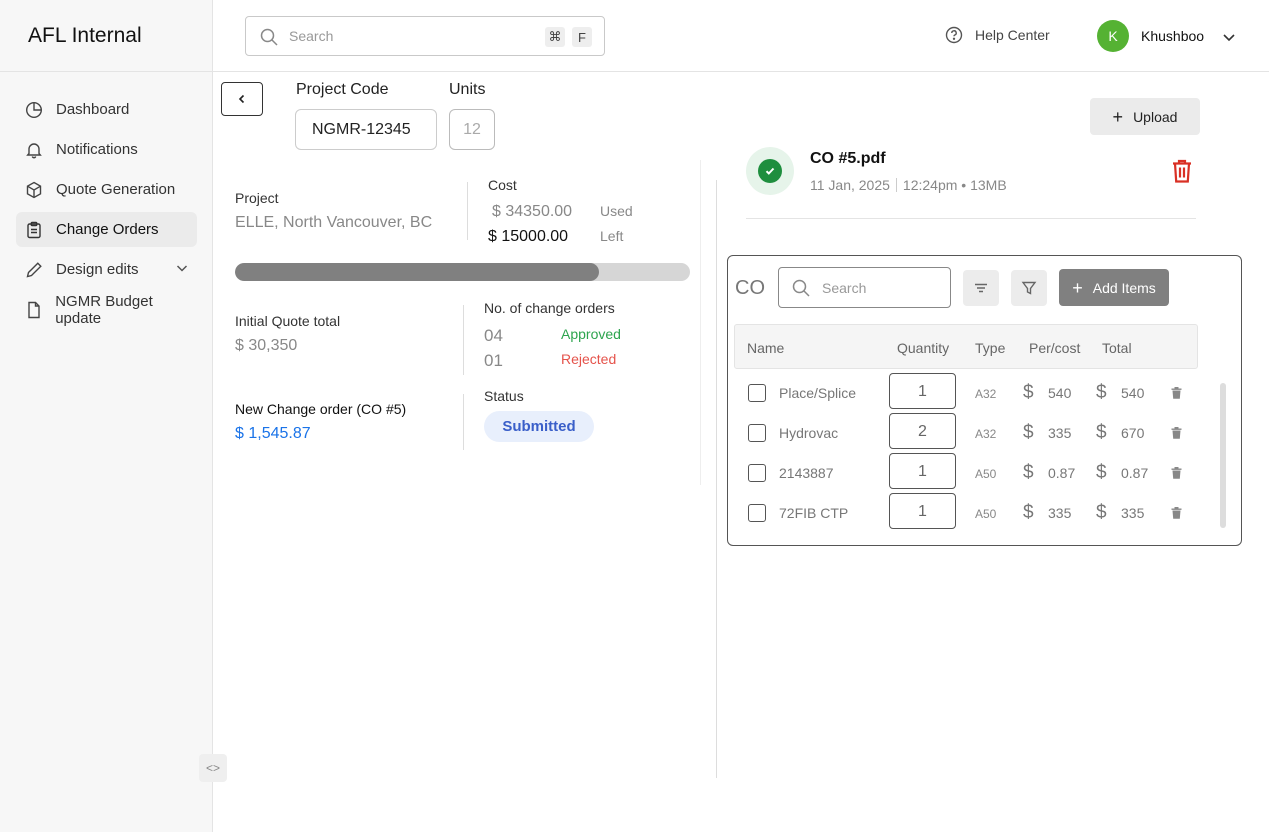 This screenshot has height=832, width=1269. Describe the element at coordinates (85, 35) in the screenshot. I see `app-title: AFL Internal` at that location.